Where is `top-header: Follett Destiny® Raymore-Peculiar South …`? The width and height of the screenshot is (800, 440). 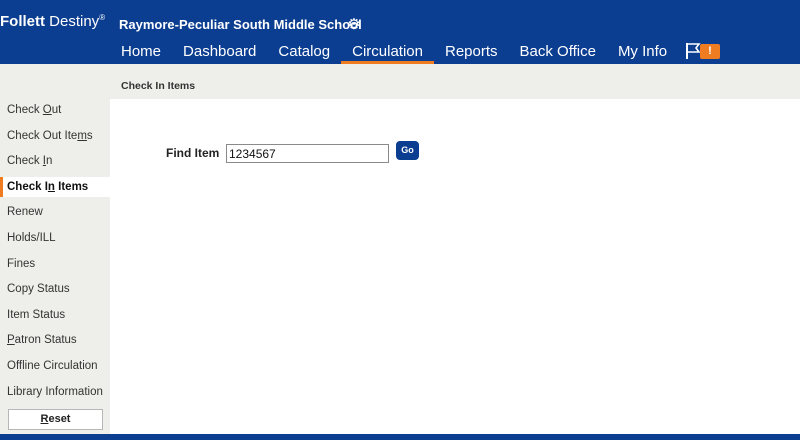
top-header: Follett Destiny® Raymore-Peculiar South … is located at coordinates (400, 32).